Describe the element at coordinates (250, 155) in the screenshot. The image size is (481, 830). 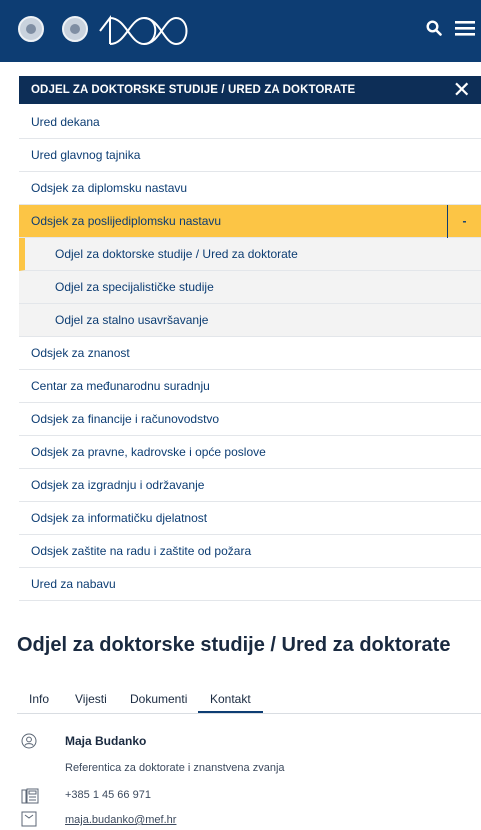
I see `menu-item-ured-glavnog-tajnika: Ured glavnog tajnika` at that location.